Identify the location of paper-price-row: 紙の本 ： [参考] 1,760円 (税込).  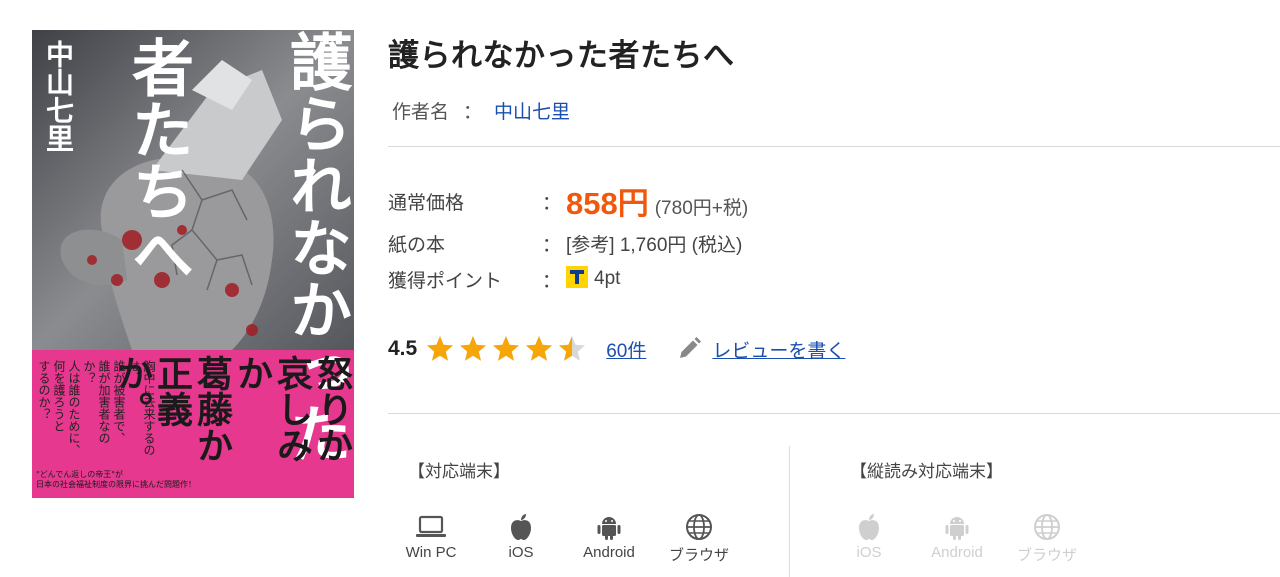
(638, 243).